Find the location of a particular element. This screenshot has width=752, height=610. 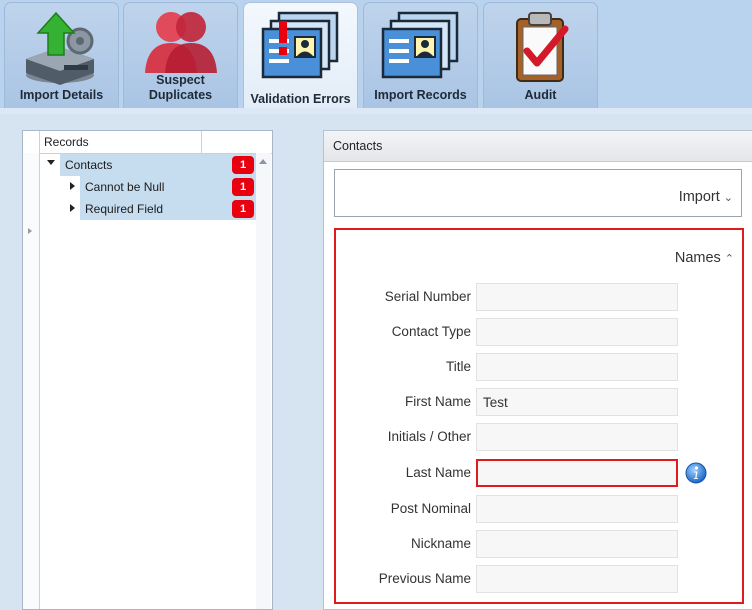

tree-row-contacts: Contacts 1 is located at coordinates (148, 165).